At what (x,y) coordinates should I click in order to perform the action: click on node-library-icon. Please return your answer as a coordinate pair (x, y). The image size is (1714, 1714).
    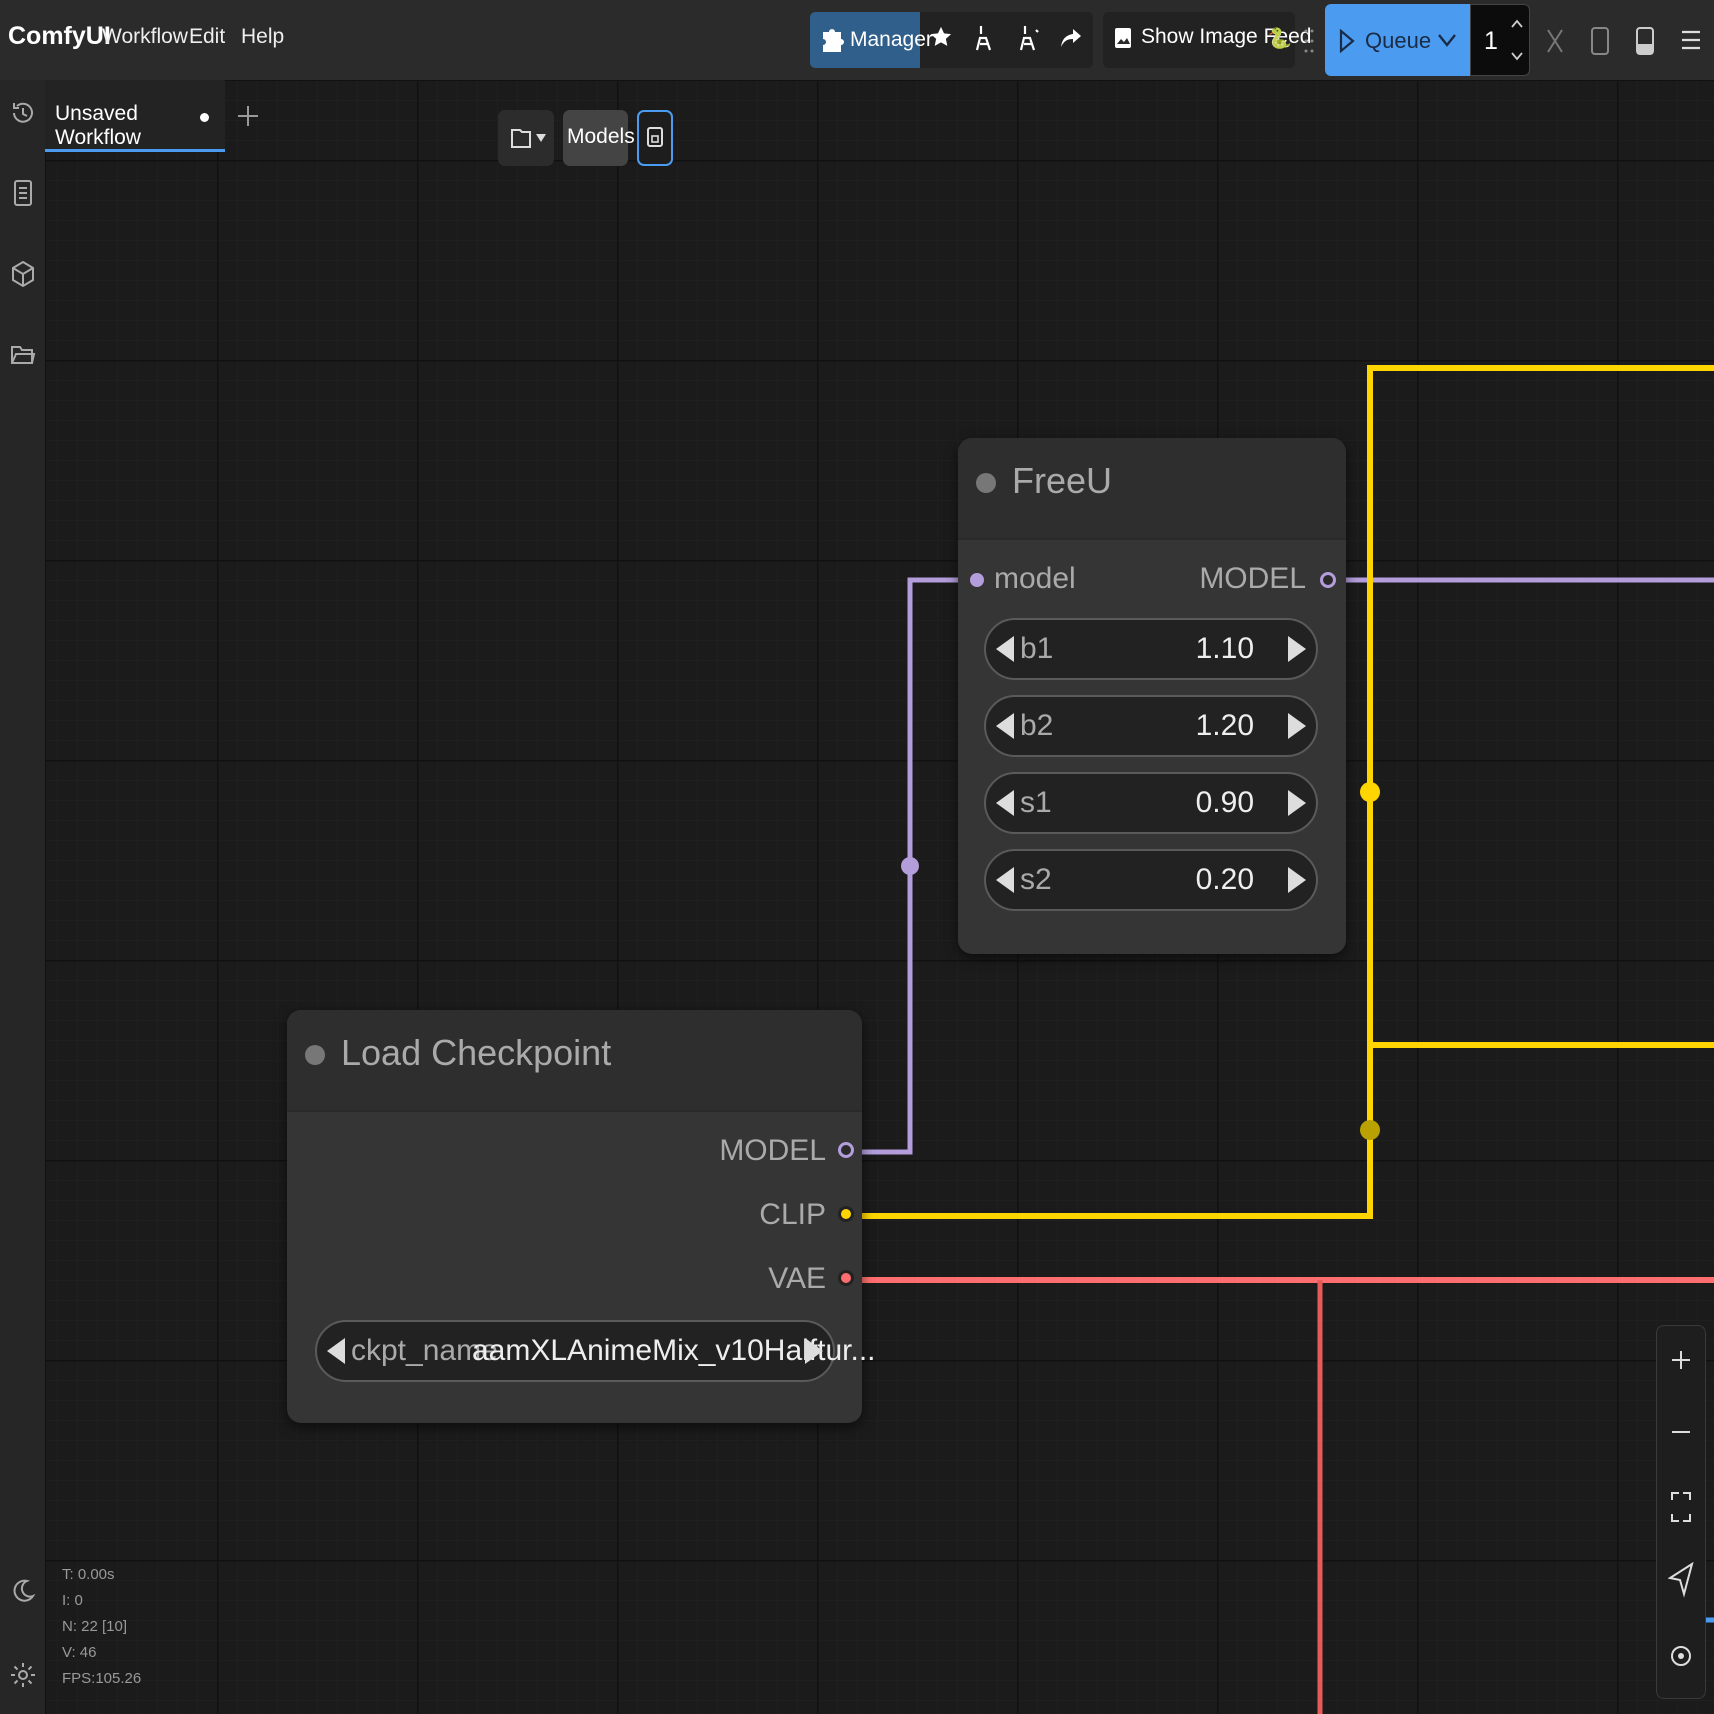
    Looking at the image, I should click on (23, 193).